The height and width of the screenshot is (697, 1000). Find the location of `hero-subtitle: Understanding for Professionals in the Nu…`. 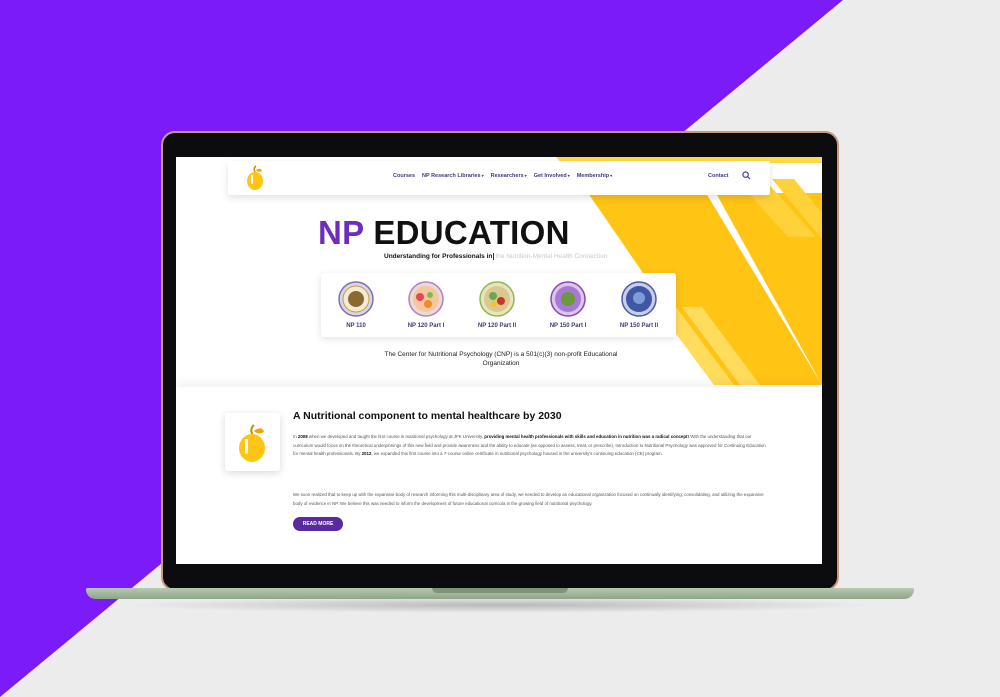

hero-subtitle: Understanding for Professionals in the Nu… is located at coordinates (495, 256).